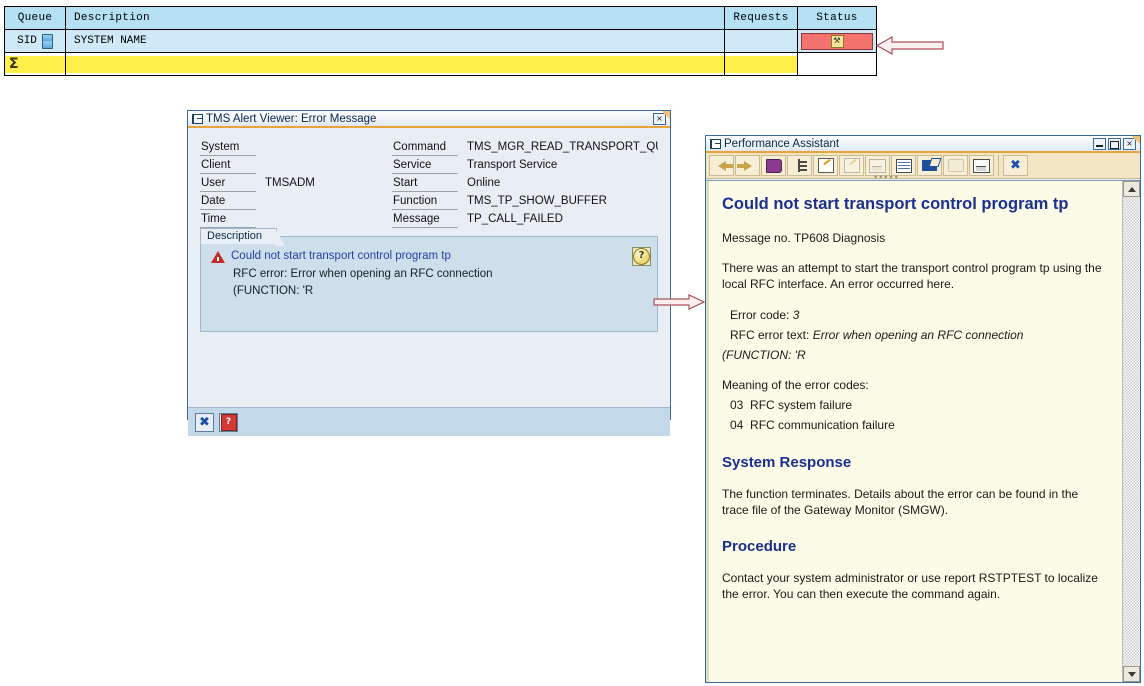 The height and width of the screenshot is (686, 1144). I want to click on field-value-system, so click(324, 147).